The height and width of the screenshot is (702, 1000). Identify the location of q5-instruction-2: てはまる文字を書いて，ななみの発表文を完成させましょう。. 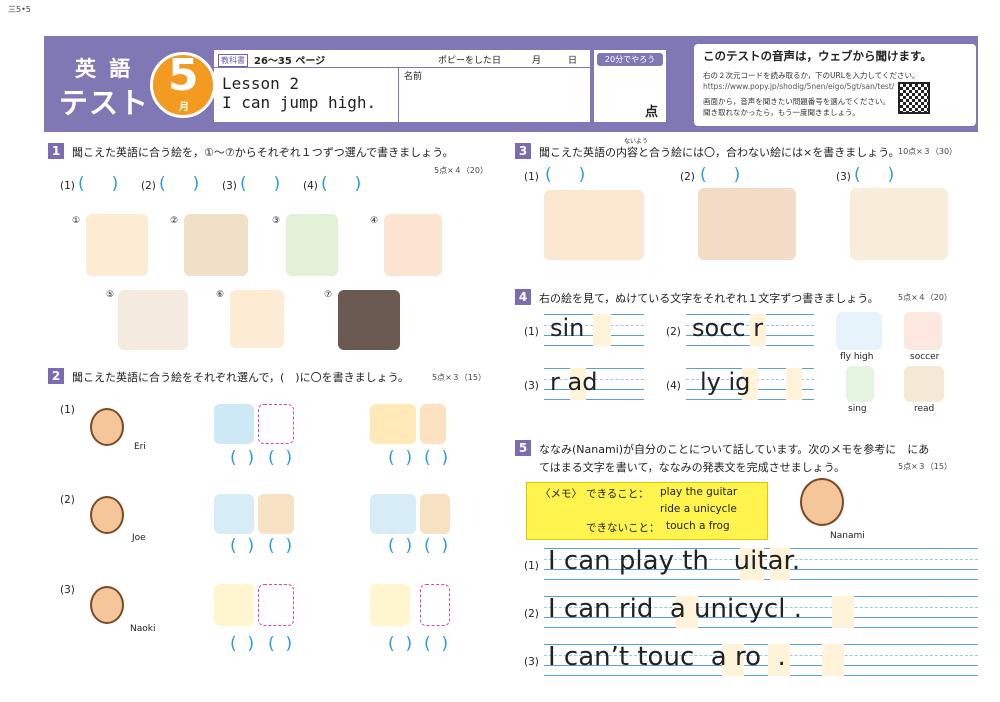
(692, 467).